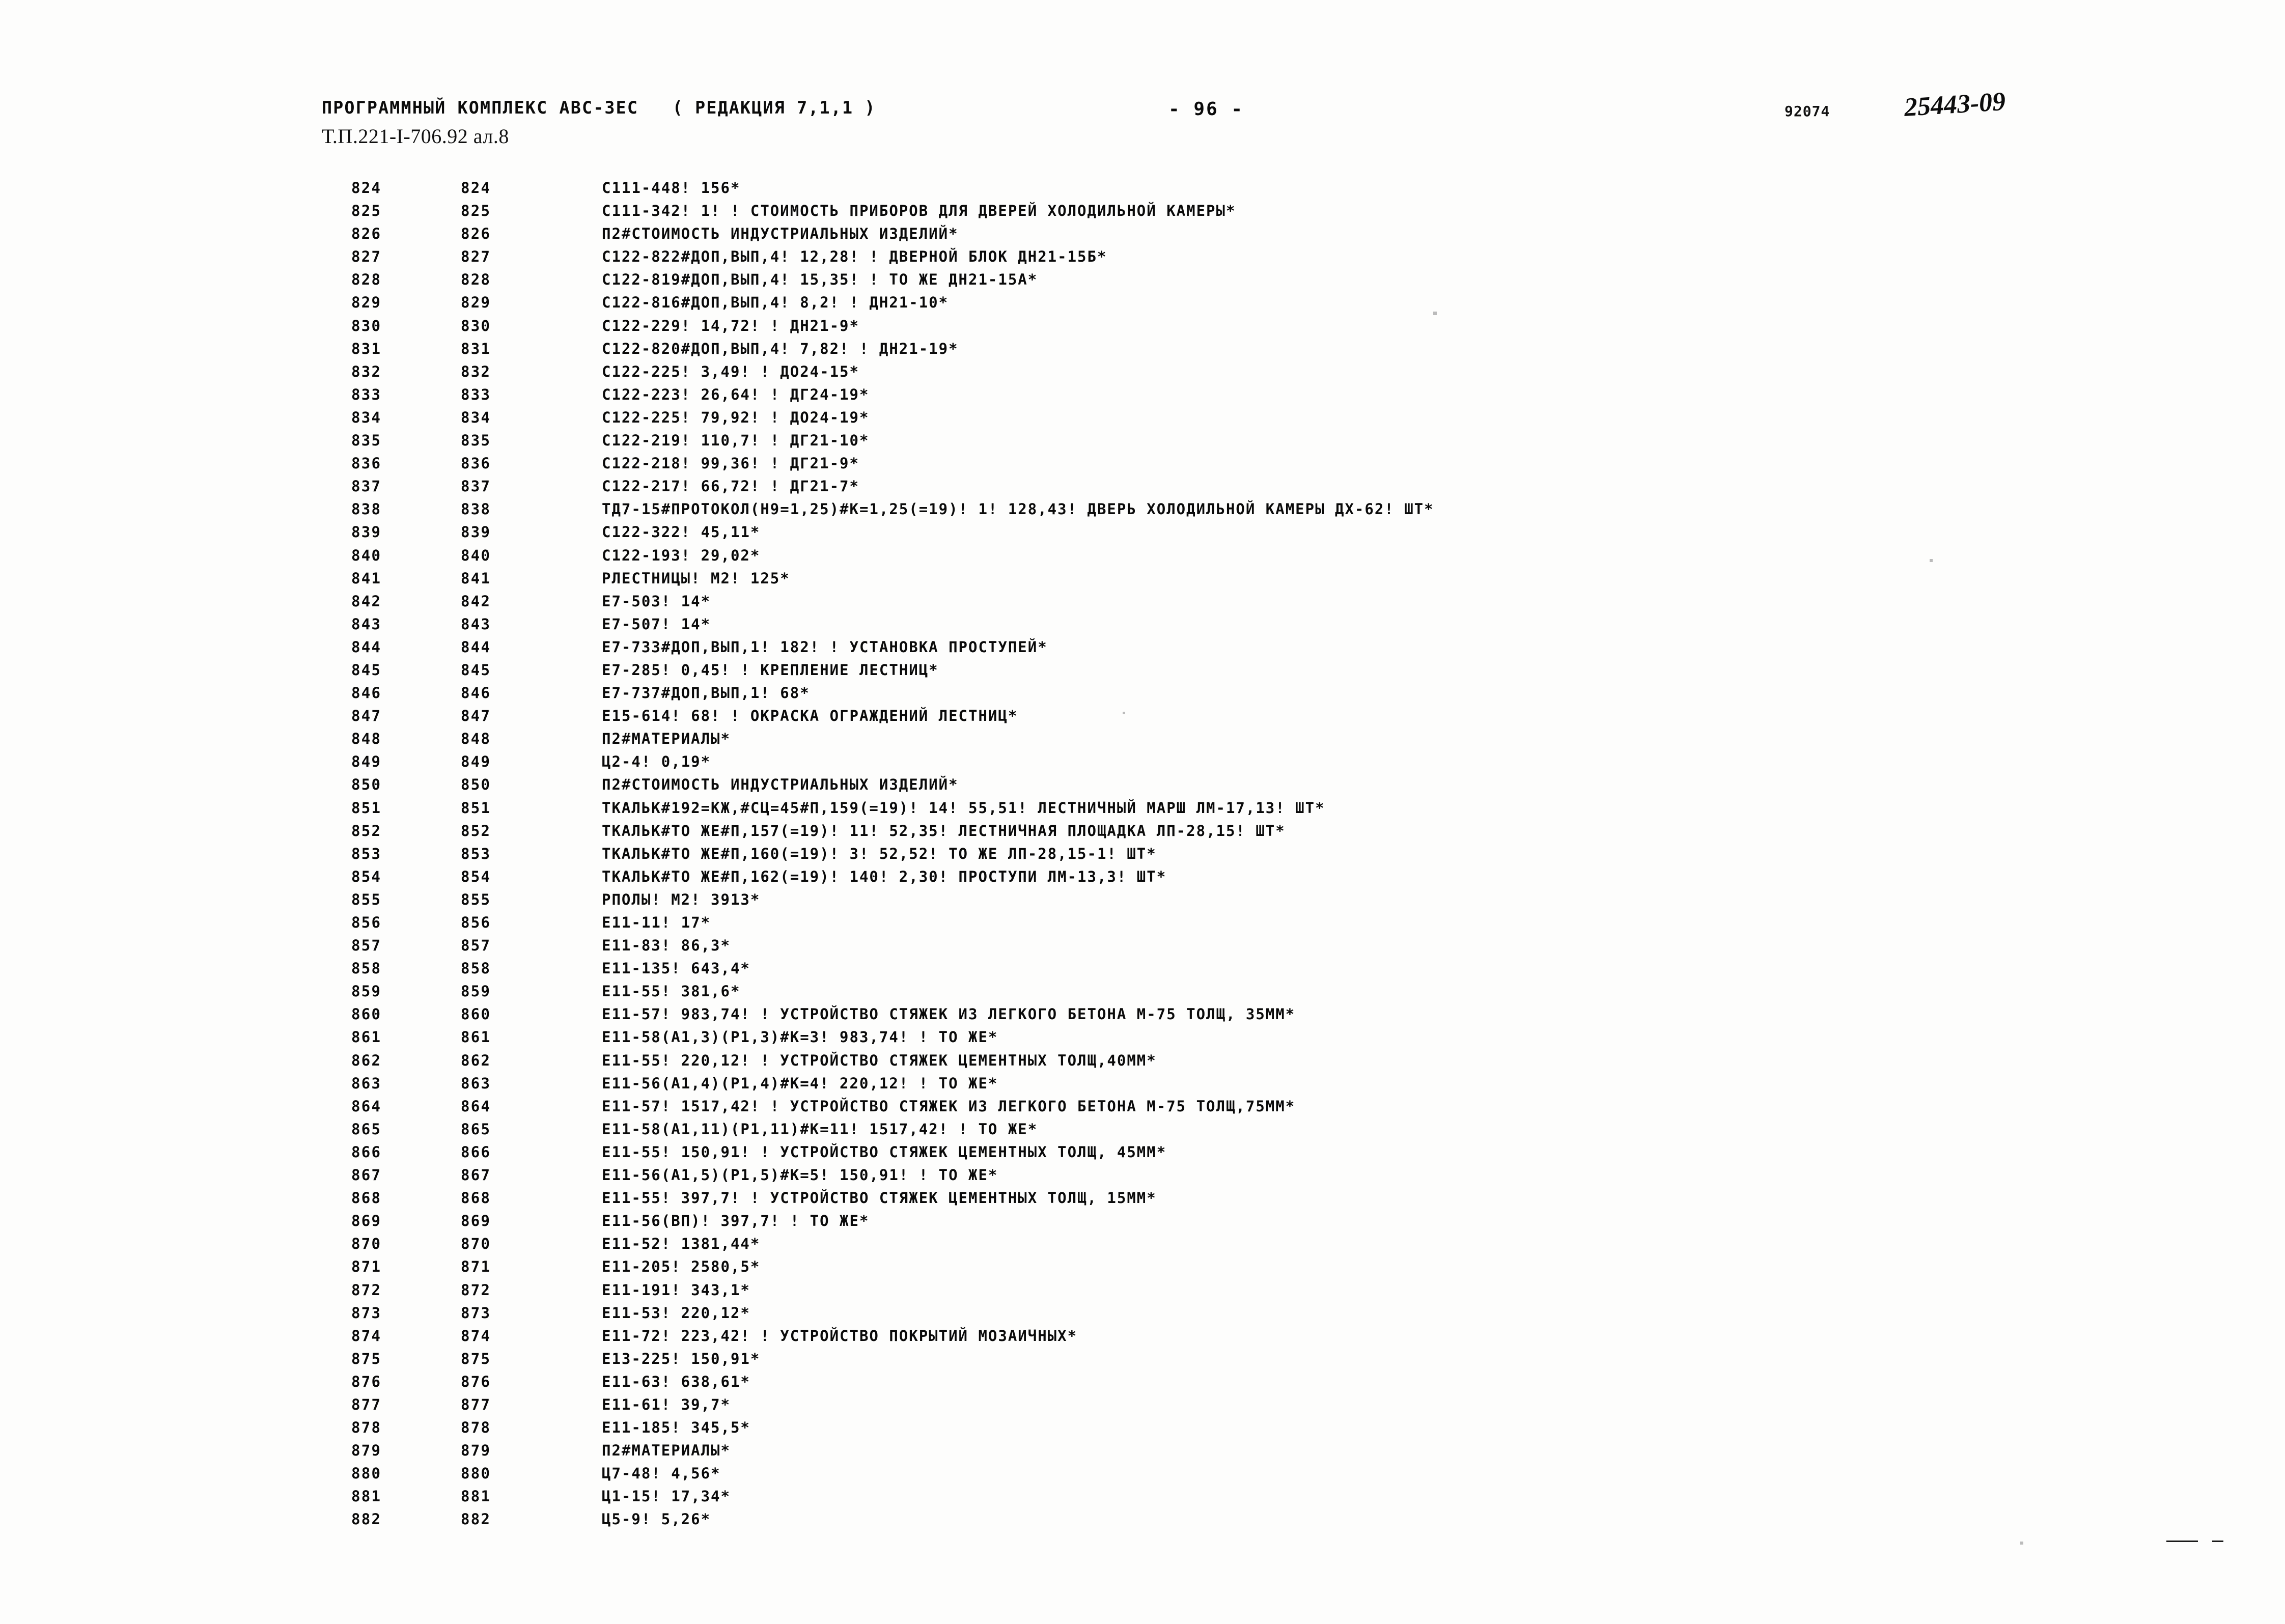 The height and width of the screenshot is (1624, 2285). Describe the element at coordinates (476, 670) in the screenshot. I see `line-number-right: 845` at that location.